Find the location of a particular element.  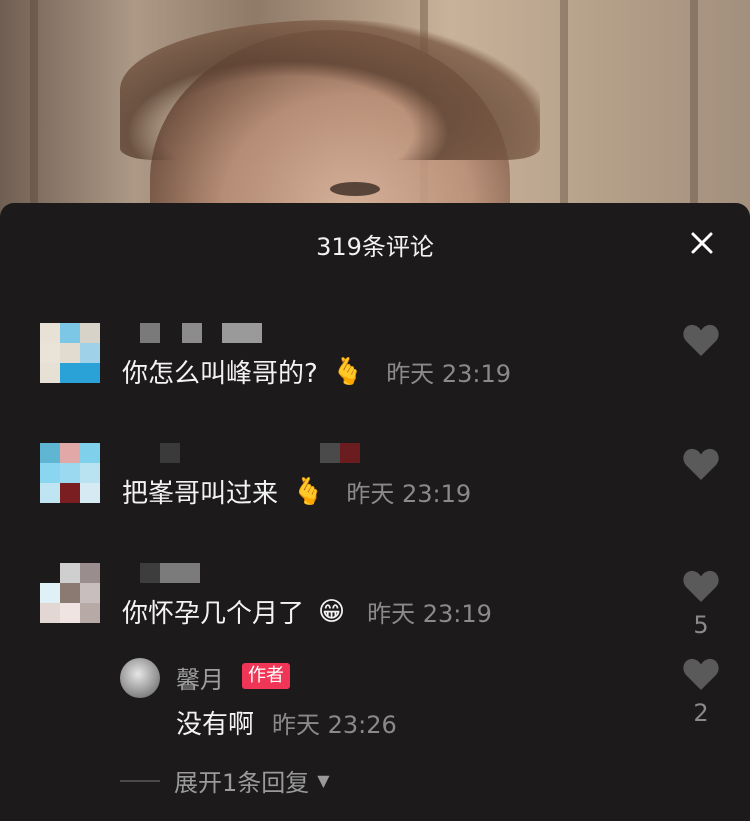

comment-content: 把峯哥叫过来 🫰 昨天 23:19 is located at coordinates (296, 491).